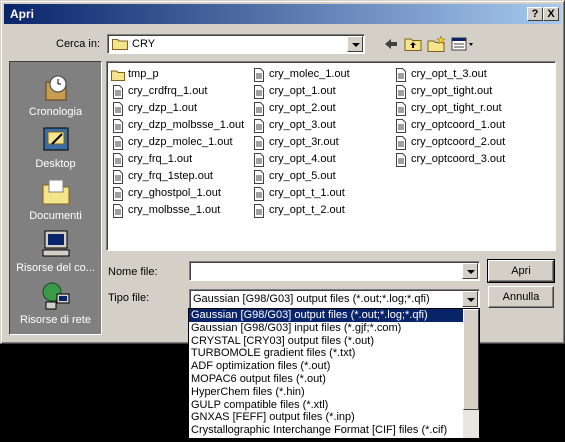  I want to click on file-item: cry_opt_t_3.out, so click(448, 74).